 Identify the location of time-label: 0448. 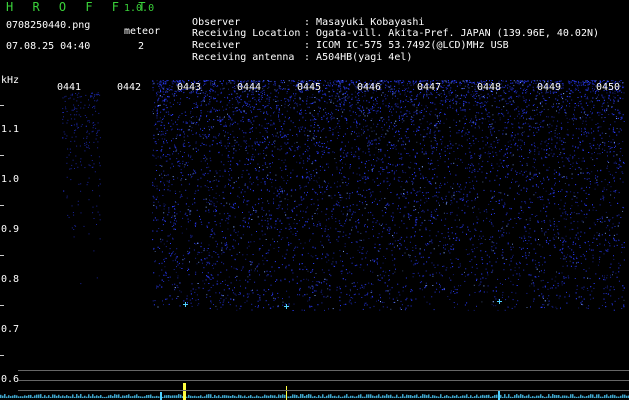
(489, 87).